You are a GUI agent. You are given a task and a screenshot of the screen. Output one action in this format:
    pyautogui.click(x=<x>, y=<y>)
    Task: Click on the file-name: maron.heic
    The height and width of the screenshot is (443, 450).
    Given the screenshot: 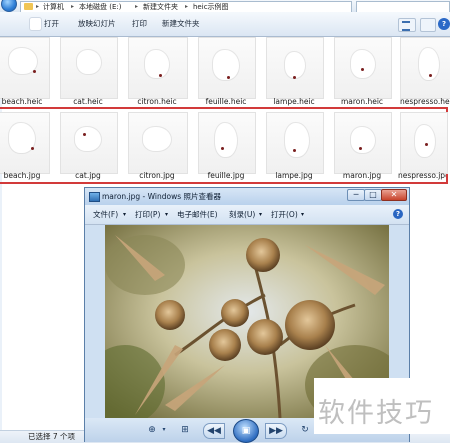 What is the action you would take?
    pyautogui.click(x=362, y=102)
    